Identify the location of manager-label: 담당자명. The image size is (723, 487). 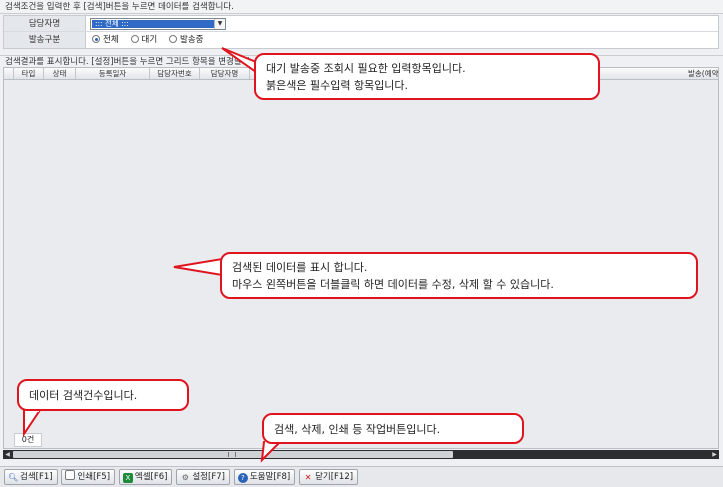
(45, 23).